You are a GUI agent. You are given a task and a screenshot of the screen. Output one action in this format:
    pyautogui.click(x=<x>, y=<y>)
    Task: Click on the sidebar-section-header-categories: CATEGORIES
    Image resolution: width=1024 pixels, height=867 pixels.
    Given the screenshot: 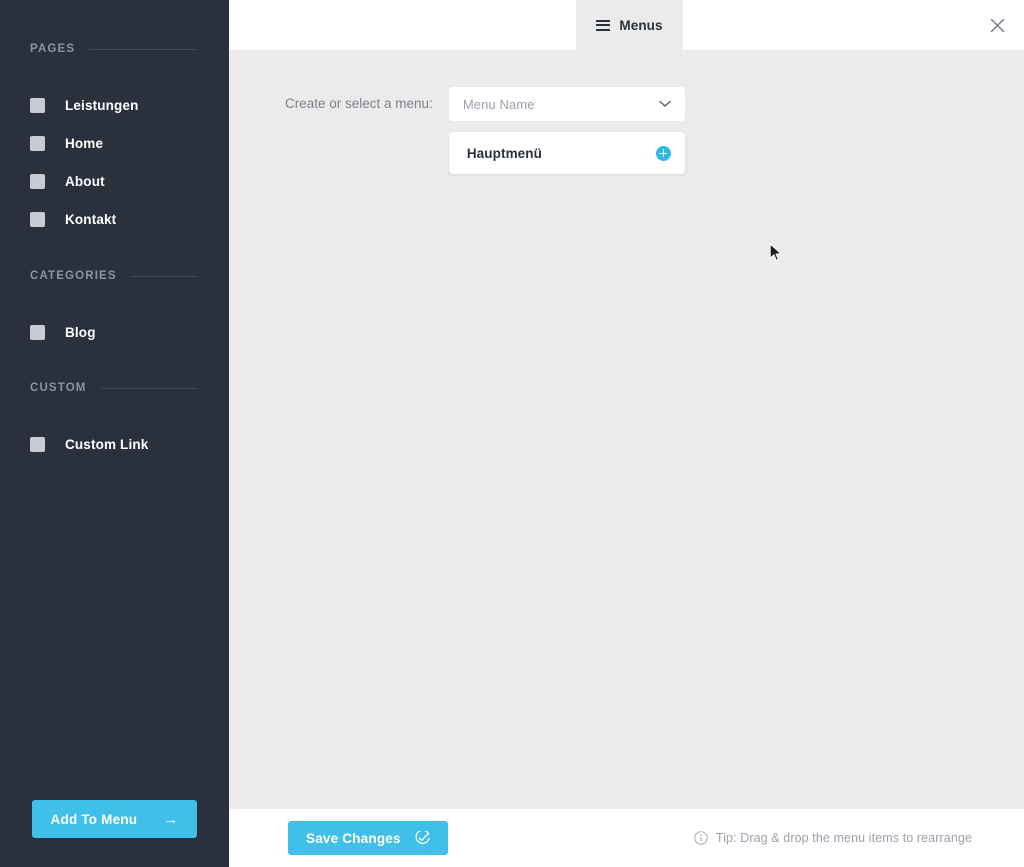 What is the action you would take?
    pyautogui.click(x=114, y=276)
    